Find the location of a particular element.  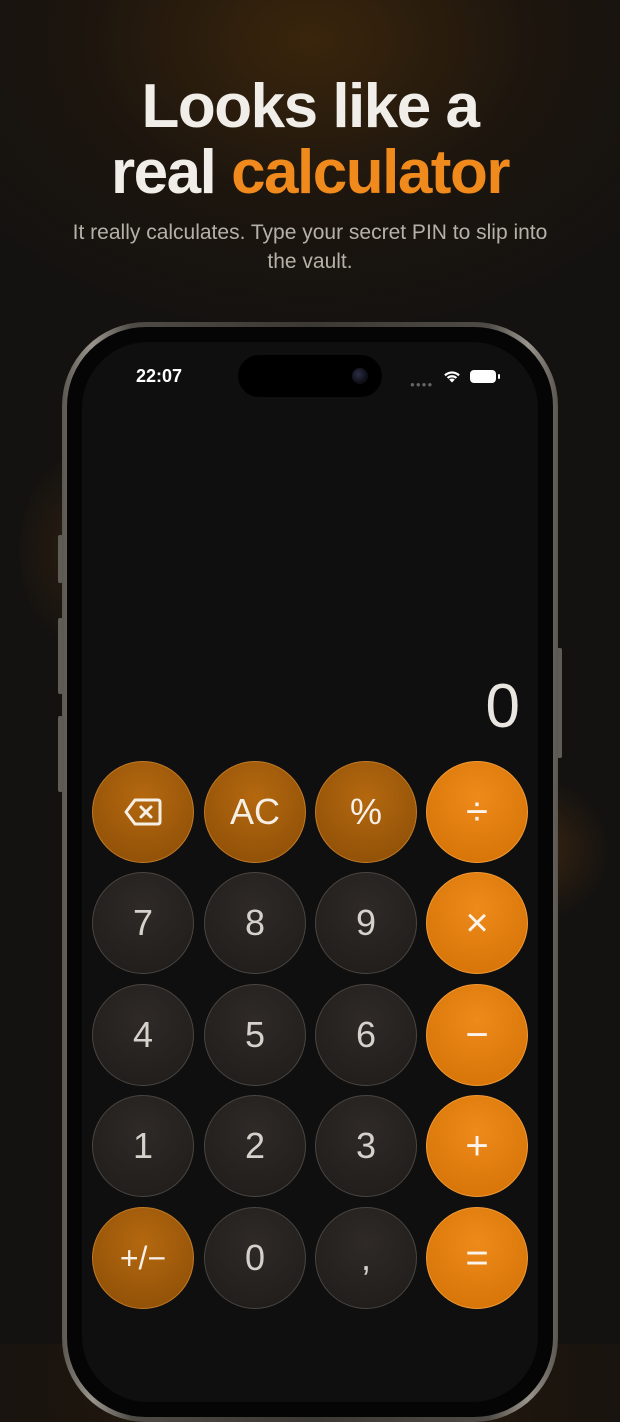

digit-8-button: 8 is located at coordinates (255, 923).